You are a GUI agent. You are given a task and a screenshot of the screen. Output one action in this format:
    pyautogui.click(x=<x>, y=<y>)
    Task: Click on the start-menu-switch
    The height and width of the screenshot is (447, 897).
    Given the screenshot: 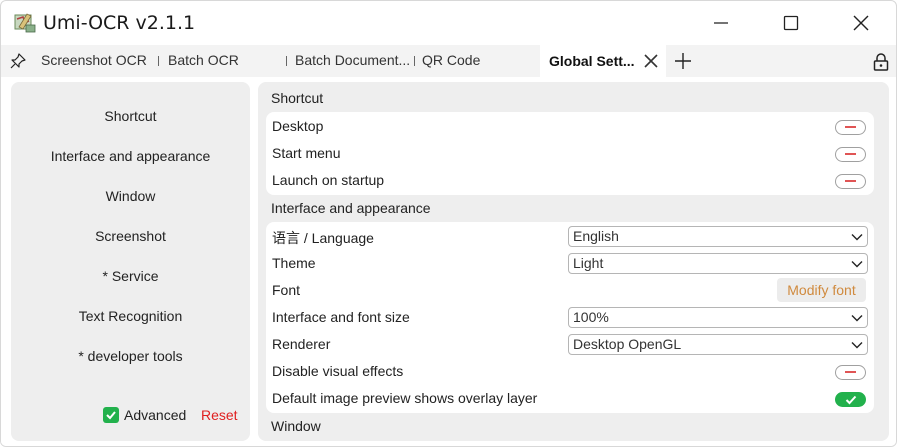 What is the action you would take?
    pyautogui.click(x=850, y=154)
    